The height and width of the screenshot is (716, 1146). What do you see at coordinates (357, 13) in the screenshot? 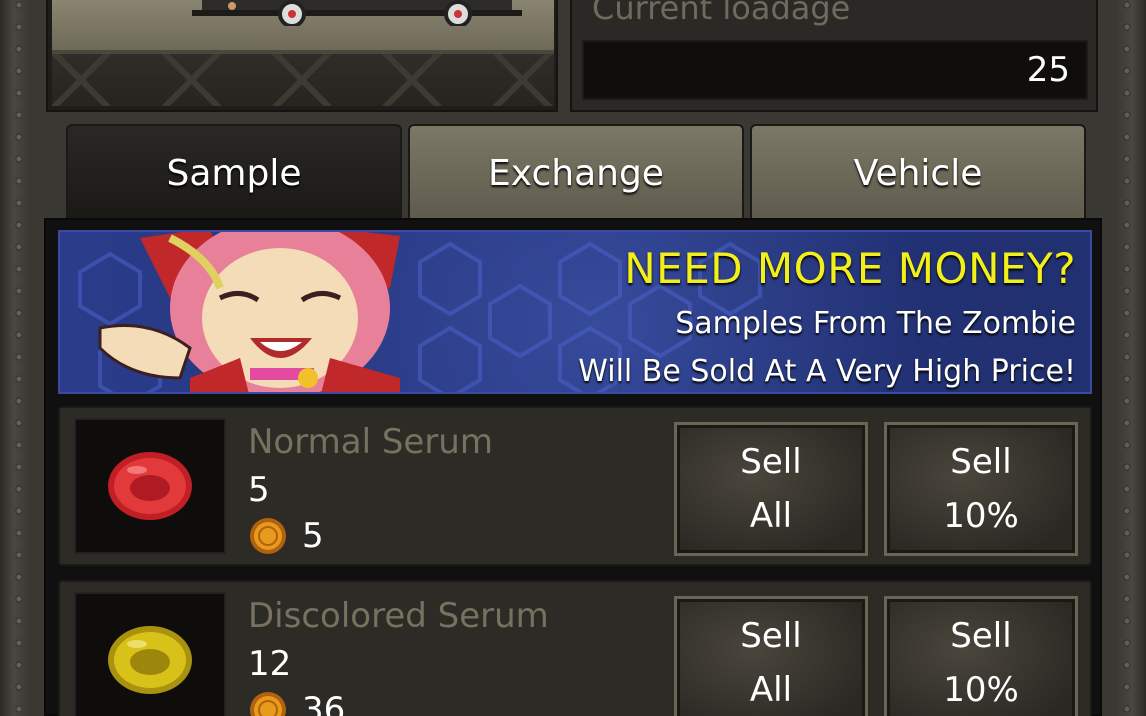
I see `vehicle-icon` at bounding box center [357, 13].